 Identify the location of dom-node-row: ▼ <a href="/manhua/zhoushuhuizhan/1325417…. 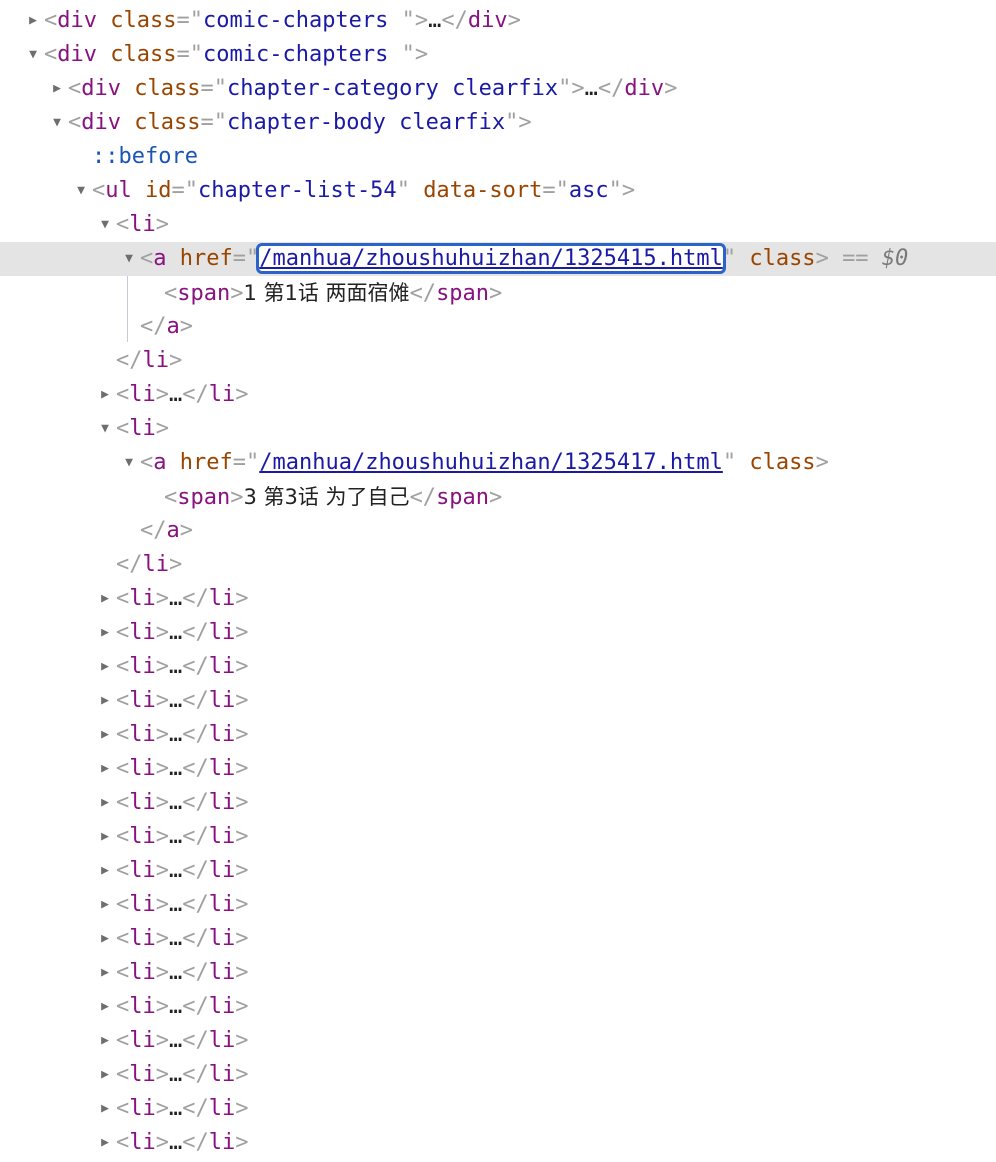
(498, 463).